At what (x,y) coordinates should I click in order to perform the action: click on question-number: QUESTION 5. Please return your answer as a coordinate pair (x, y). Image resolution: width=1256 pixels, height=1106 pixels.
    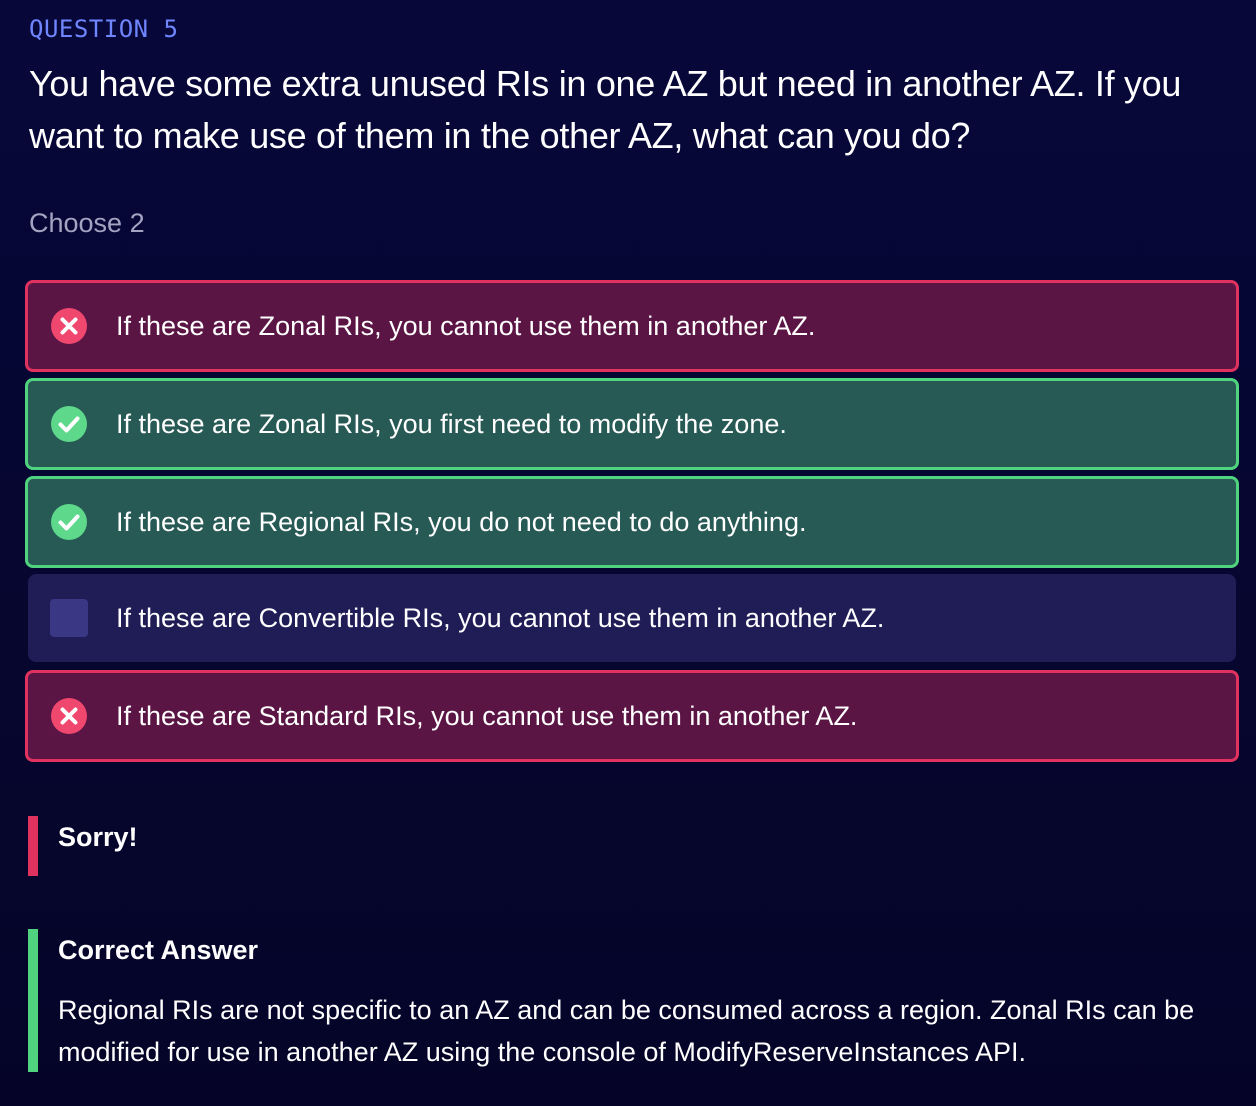
    Looking at the image, I should click on (104, 29).